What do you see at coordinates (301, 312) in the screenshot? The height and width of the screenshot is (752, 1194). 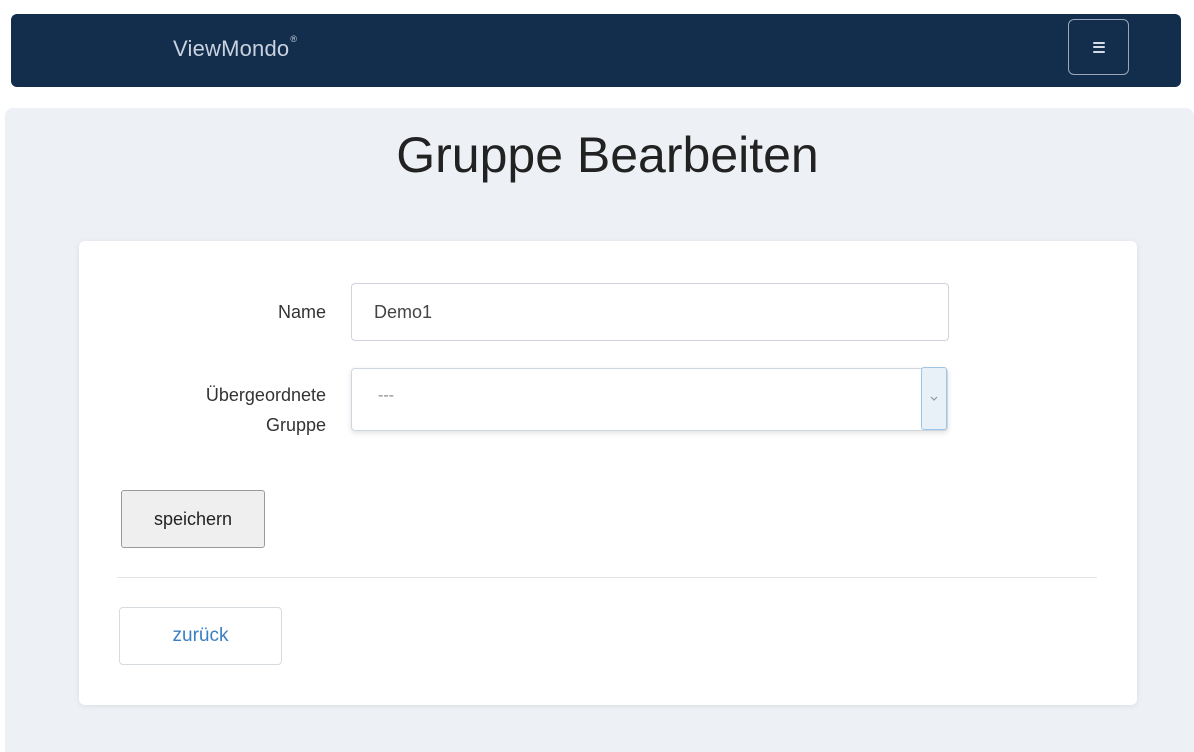 I see `name-label: Name` at bounding box center [301, 312].